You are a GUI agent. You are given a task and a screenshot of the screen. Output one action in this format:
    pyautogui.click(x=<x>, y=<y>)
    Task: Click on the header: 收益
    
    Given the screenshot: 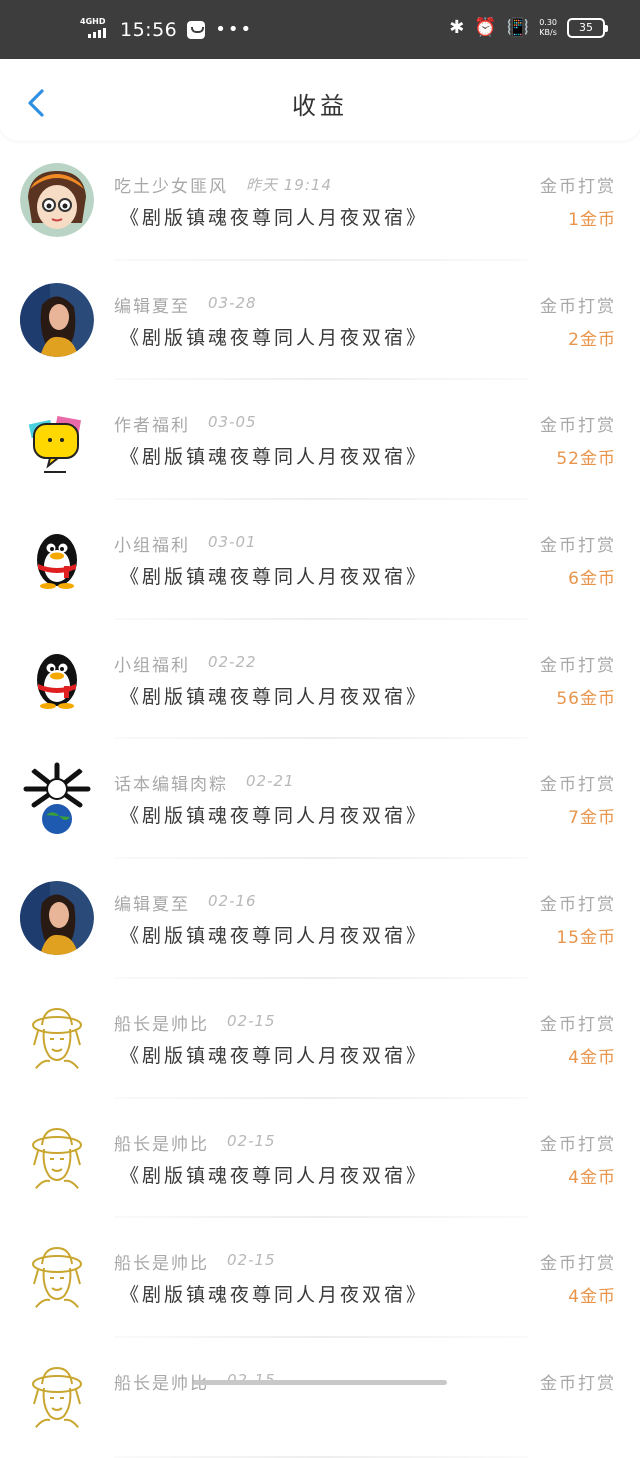 What is the action you would take?
    pyautogui.click(x=320, y=100)
    